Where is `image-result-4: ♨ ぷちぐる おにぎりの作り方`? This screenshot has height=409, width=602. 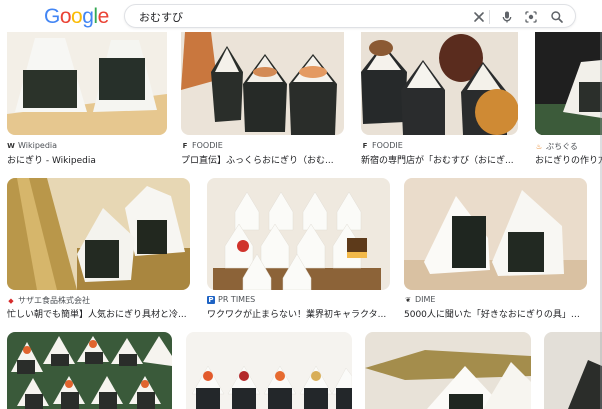
image-result-4: ♨ ぷちぐる おにぎりの作り方 is located at coordinates (568, 99).